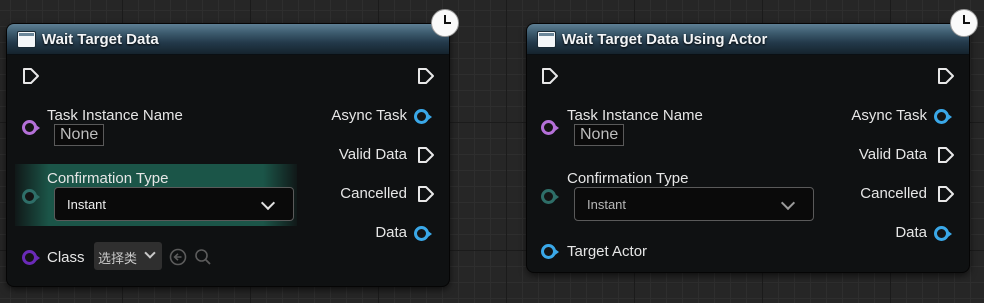 This screenshot has height=303, width=984. What do you see at coordinates (228, 39) in the screenshot?
I see `node-header: Wait Target Data` at bounding box center [228, 39].